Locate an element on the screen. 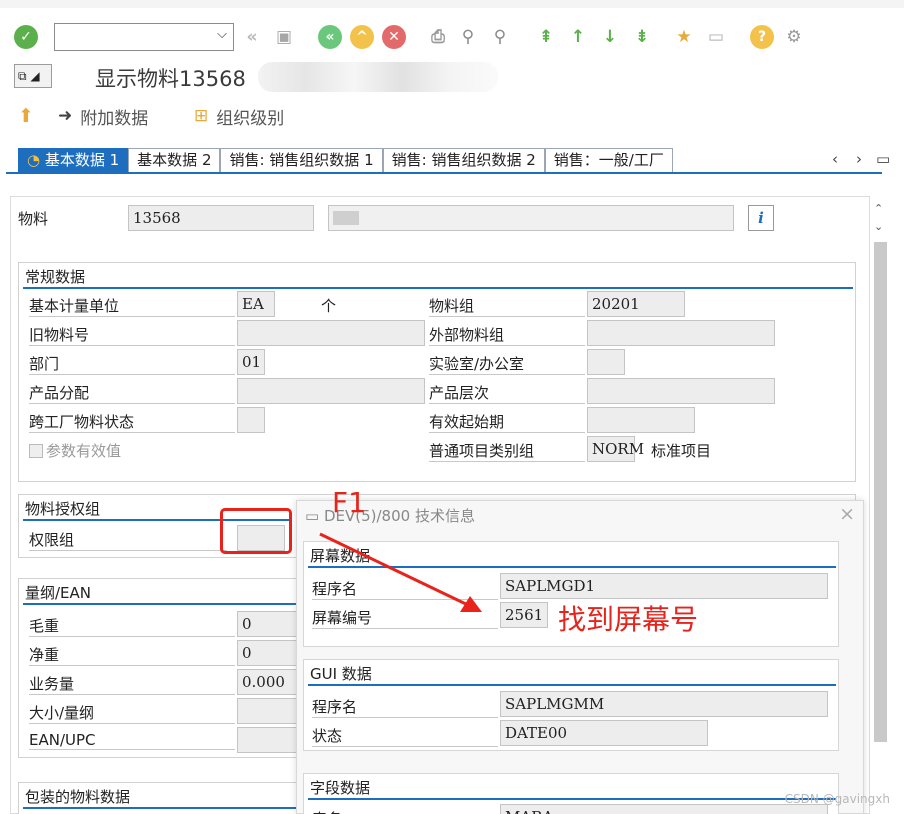 The image size is (904, 814). arrow-right-icon: ➜ is located at coordinates (65, 116).